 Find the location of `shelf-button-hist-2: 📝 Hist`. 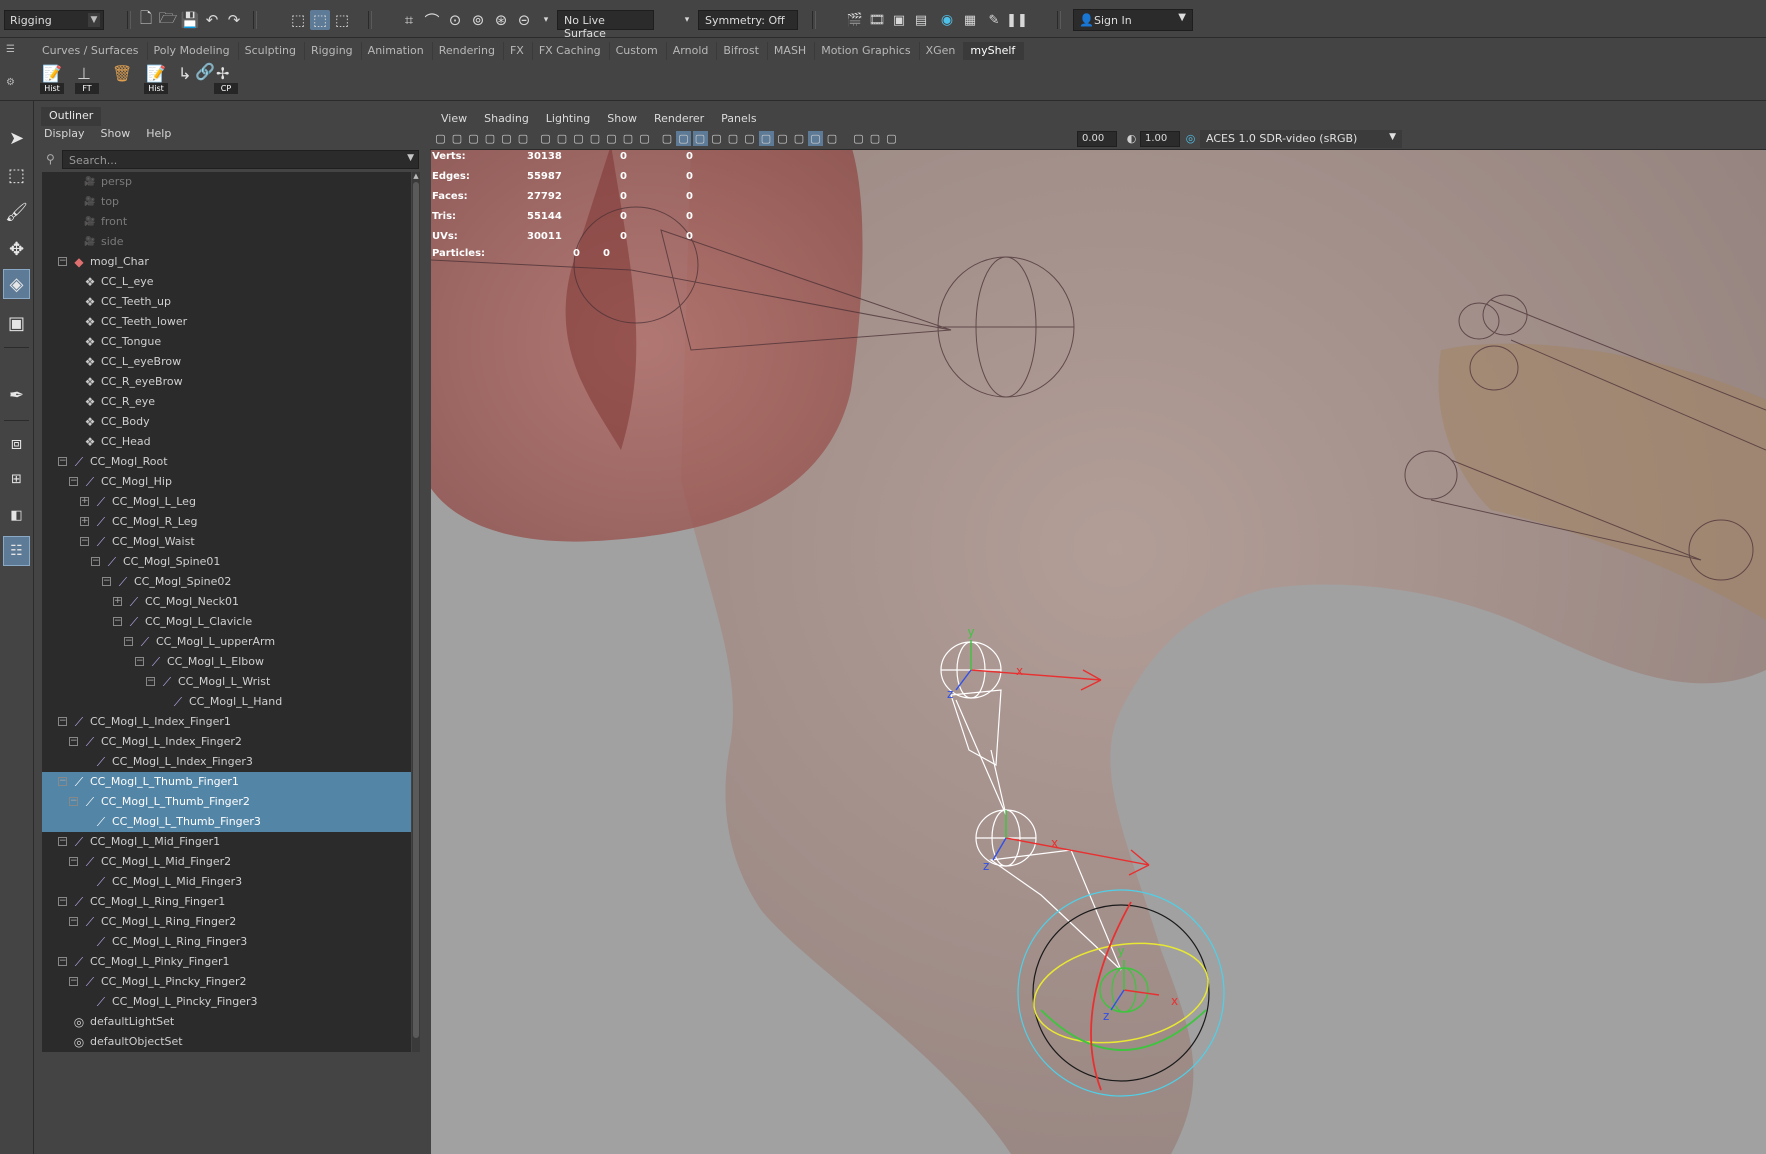

shelf-button-hist-2: 📝 Hist is located at coordinates (156, 79).